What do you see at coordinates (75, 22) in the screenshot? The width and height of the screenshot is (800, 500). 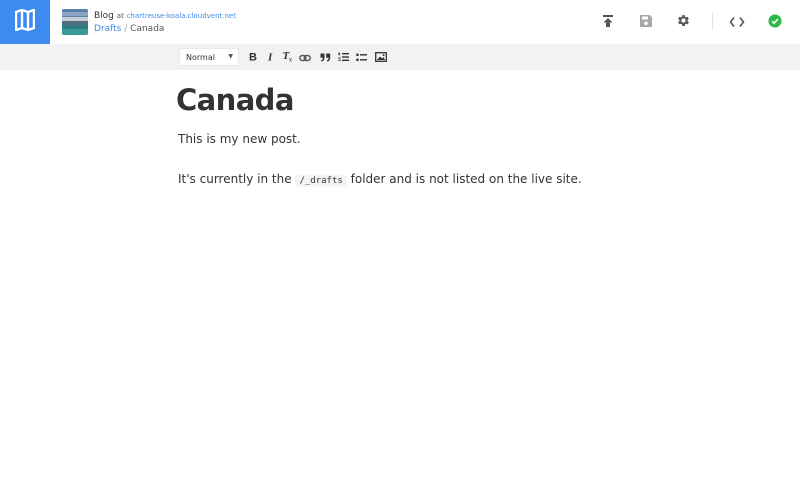 I see `site-thumbnail` at bounding box center [75, 22].